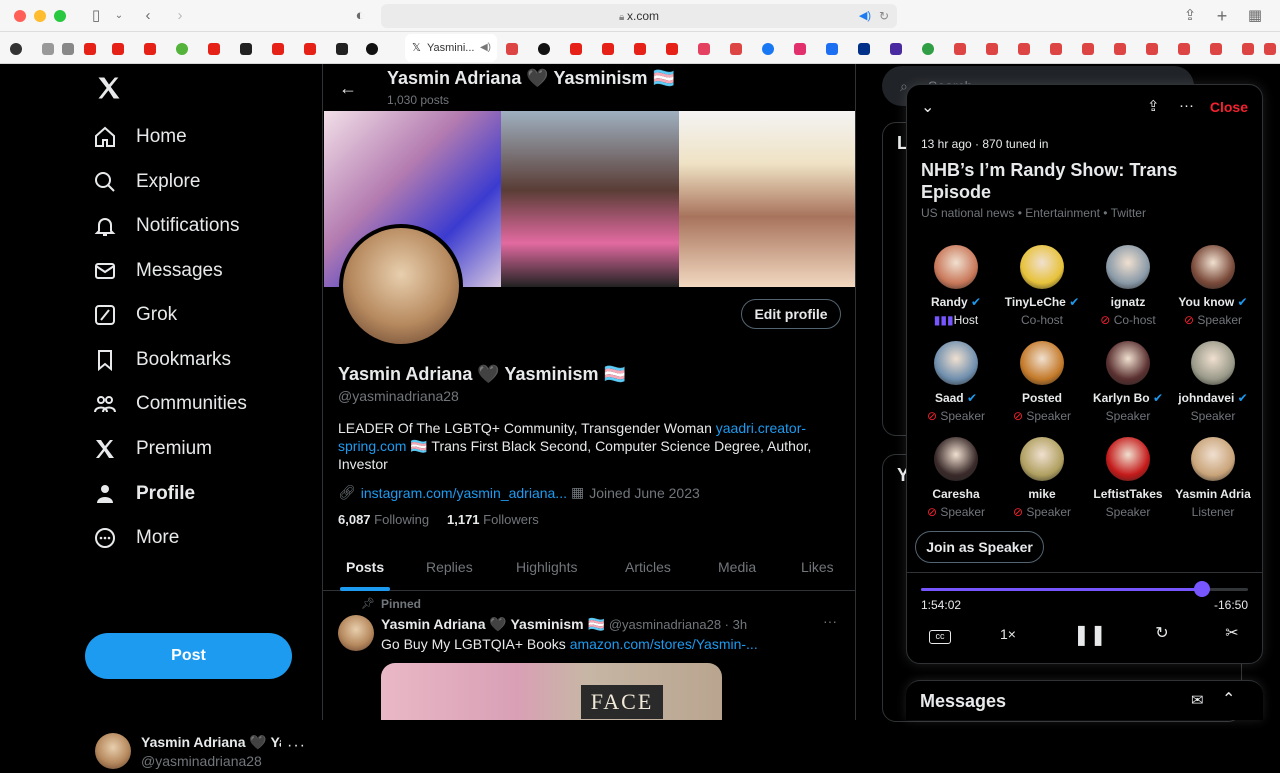 The image size is (1280, 773). I want to click on favicon-facebook-icon, so click(768, 49).